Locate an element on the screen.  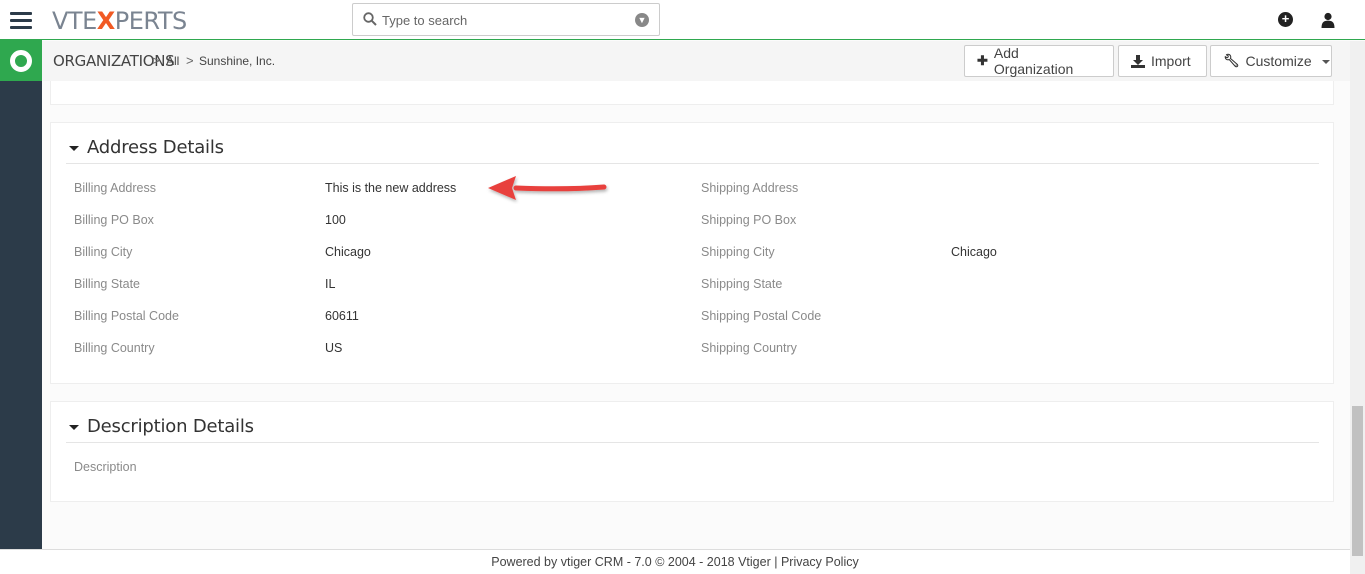
left-sidebar is located at coordinates (21, 295).